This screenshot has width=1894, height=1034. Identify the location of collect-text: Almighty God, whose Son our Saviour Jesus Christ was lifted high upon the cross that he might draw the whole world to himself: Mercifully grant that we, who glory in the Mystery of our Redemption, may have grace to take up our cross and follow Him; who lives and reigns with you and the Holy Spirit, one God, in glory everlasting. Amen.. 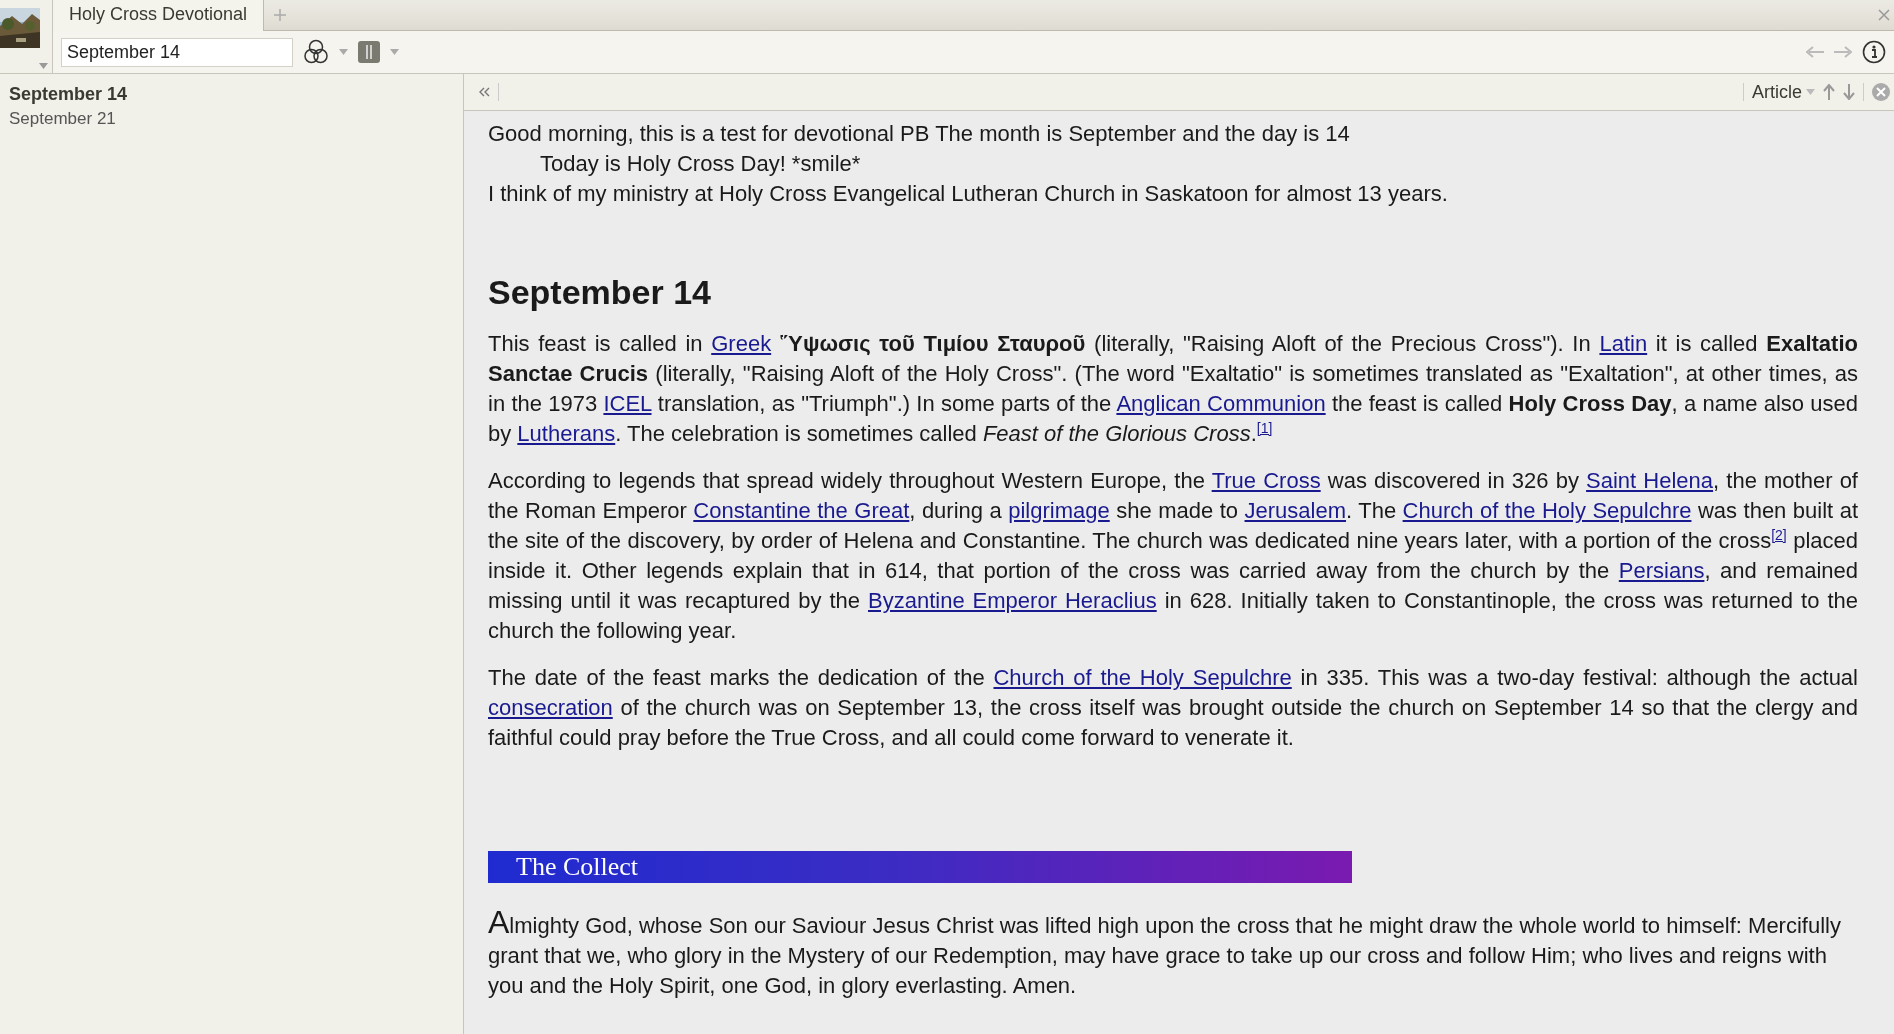
(1165, 953).